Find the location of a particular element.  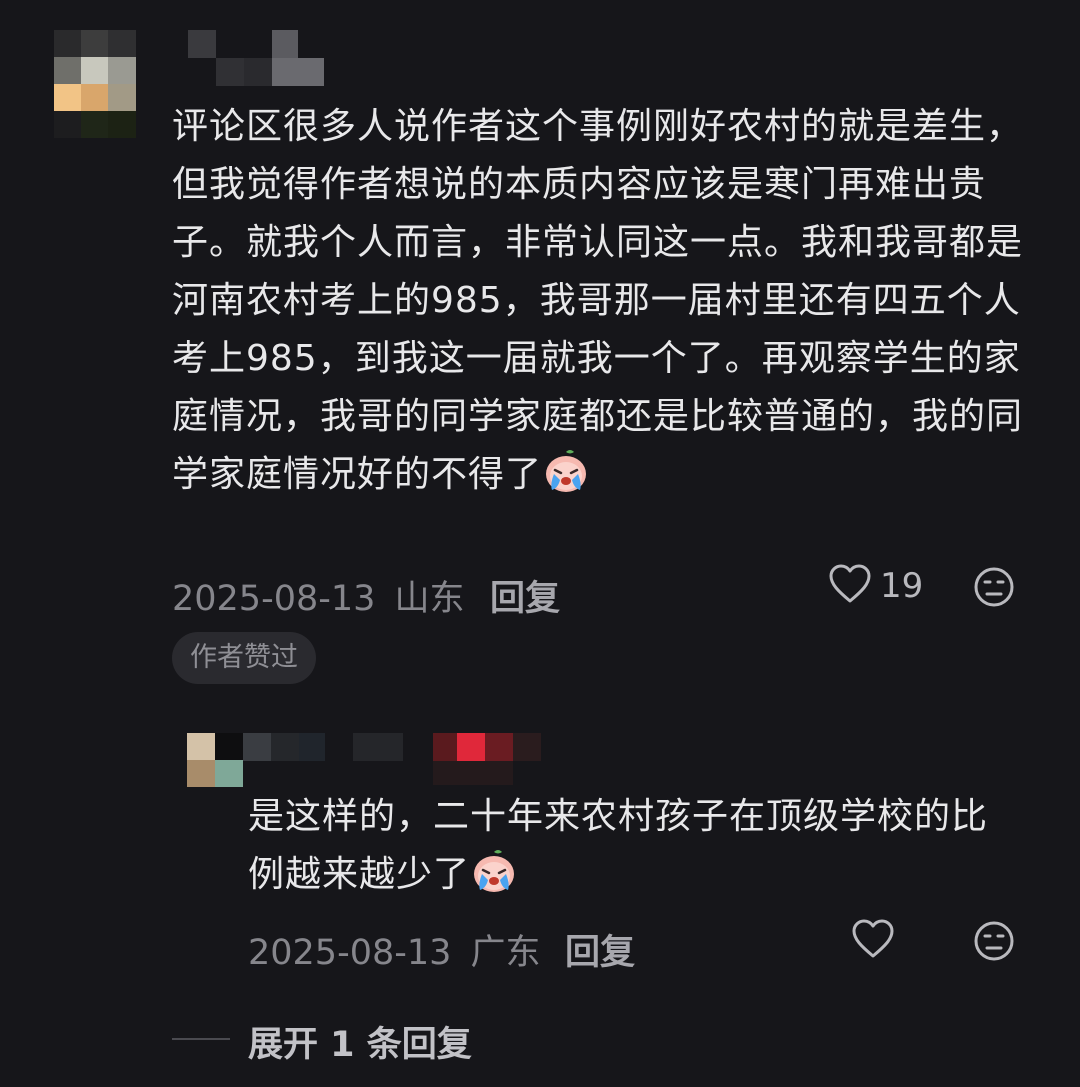

author-liked-badge: 作者赞过 is located at coordinates (244, 658).